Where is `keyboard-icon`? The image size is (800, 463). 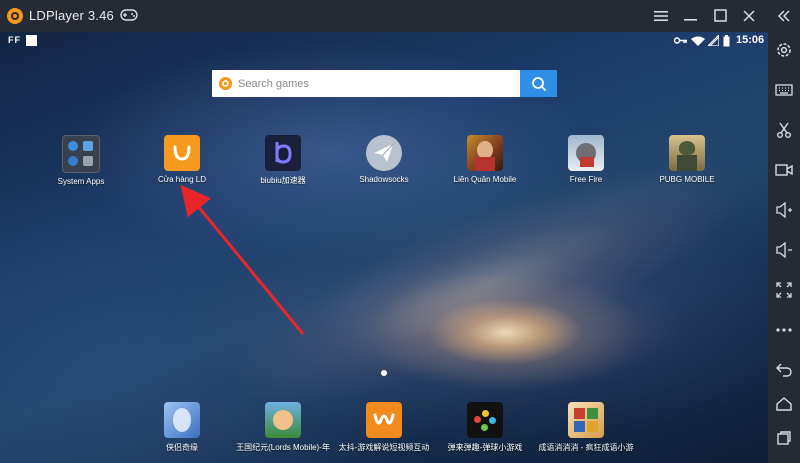
keyboard-icon is located at coordinates (784, 90).